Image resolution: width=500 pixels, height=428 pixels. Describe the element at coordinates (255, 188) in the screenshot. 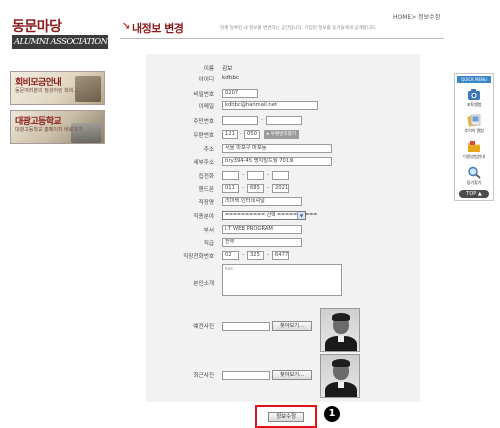

I see `mobile-input-2: 685` at that location.